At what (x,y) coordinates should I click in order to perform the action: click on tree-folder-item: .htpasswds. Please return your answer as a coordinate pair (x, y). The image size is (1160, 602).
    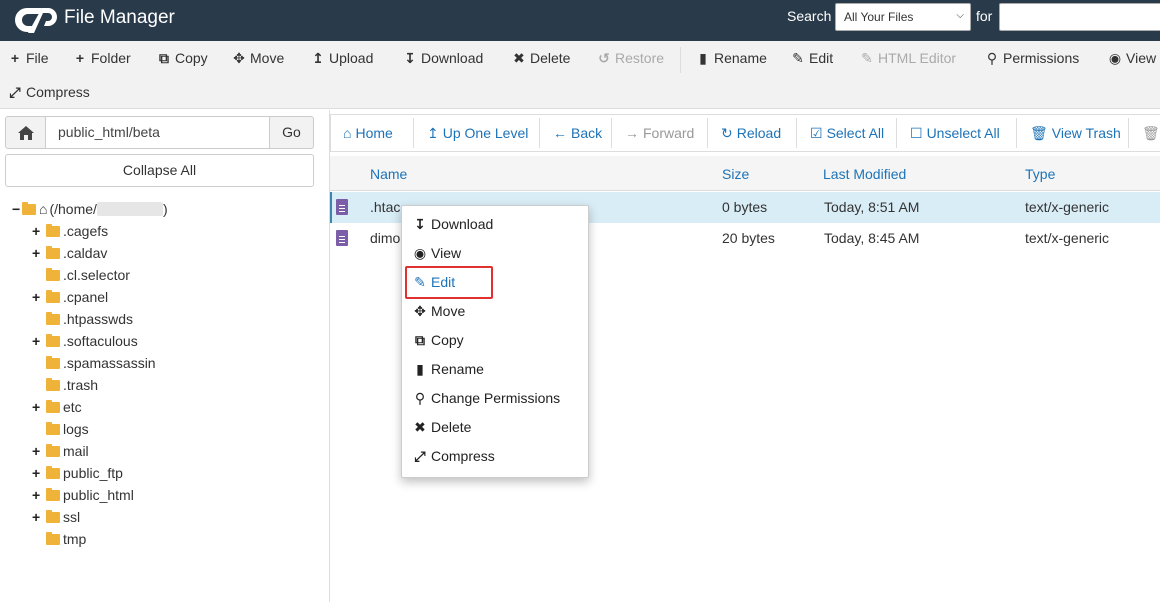
    Looking at the image, I should click on (82, 319).